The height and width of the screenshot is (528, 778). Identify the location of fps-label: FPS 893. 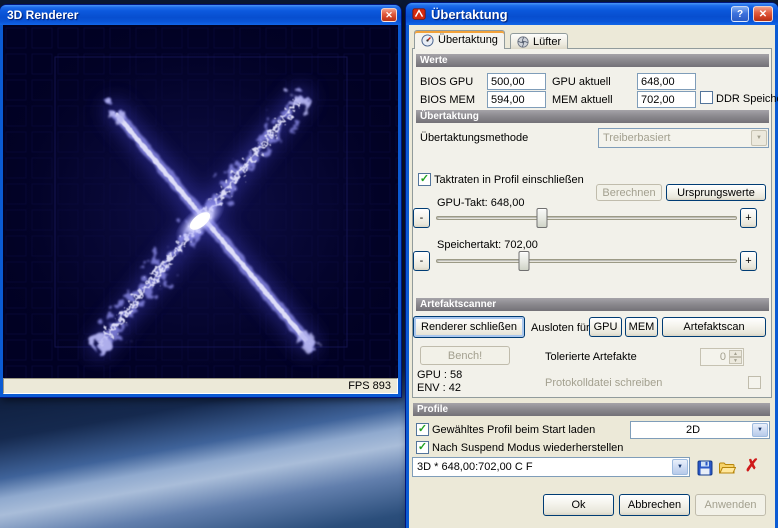
(369, 386).